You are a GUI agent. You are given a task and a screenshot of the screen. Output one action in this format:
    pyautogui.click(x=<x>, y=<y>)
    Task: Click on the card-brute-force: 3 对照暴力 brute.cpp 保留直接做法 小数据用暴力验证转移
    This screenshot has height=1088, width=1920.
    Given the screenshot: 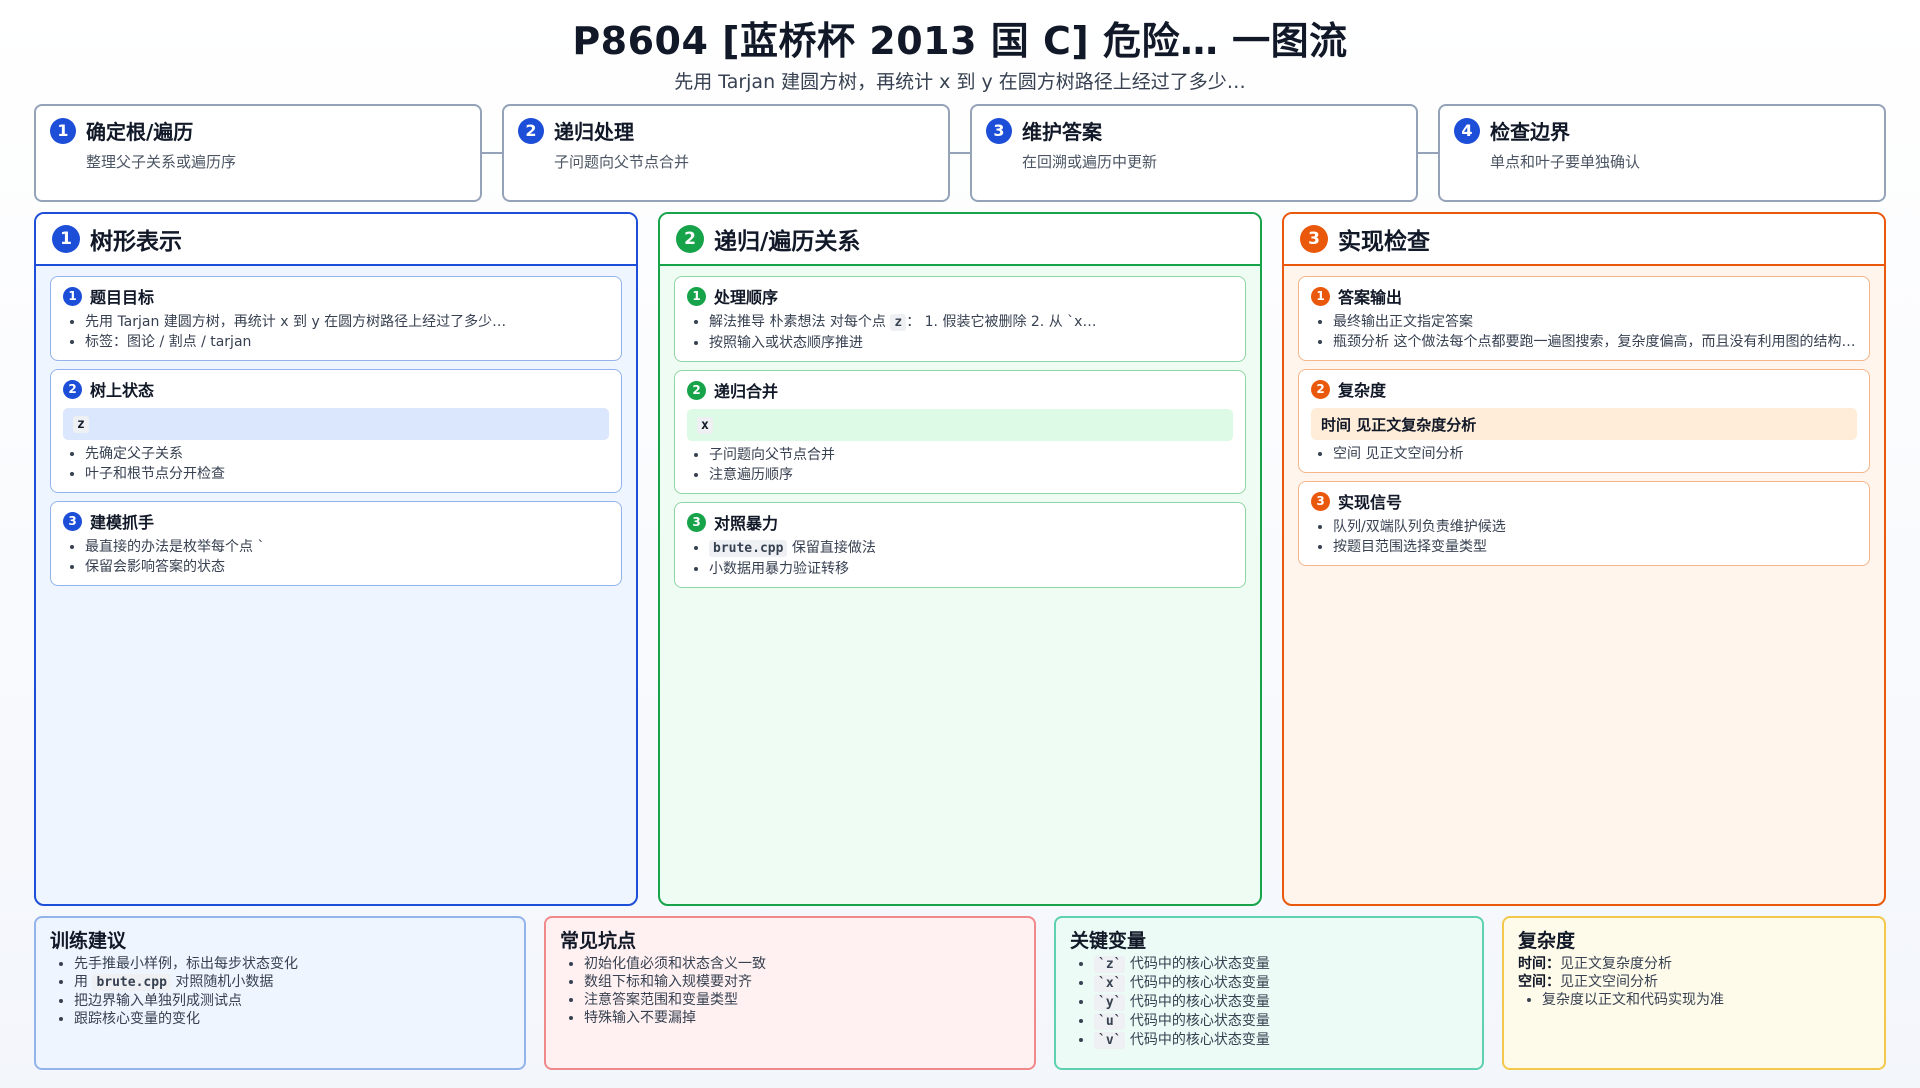 What is the action you would take?
    pyautogui.click(x=960, y=545)
    